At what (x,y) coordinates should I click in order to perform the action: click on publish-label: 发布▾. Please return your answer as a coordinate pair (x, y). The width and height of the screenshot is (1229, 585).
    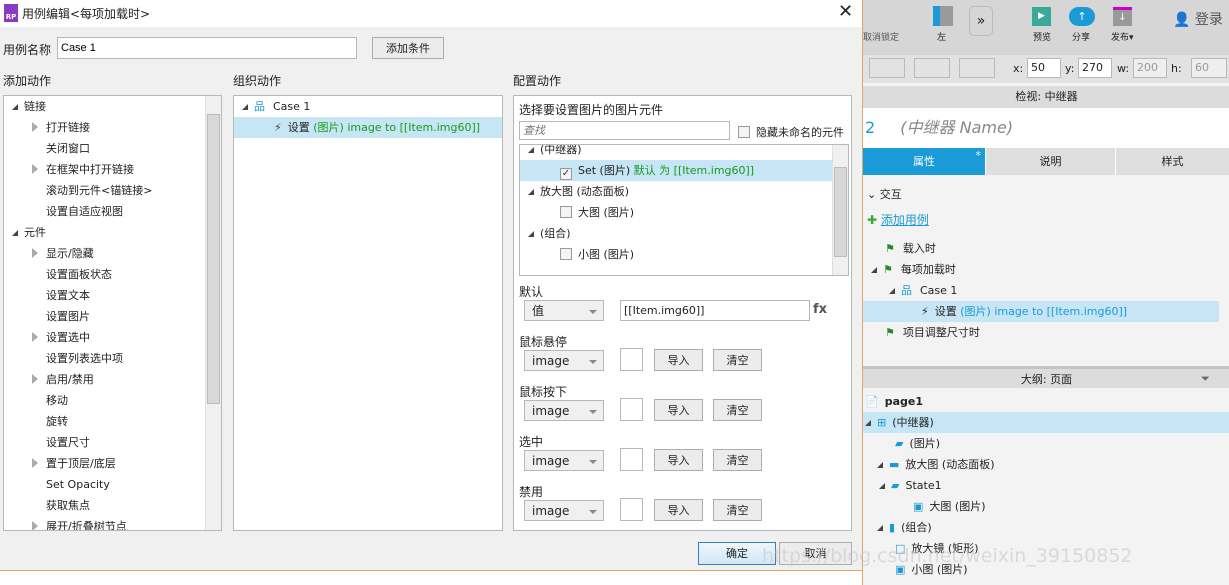
    Looking at the image, I should click on (1122, 36).